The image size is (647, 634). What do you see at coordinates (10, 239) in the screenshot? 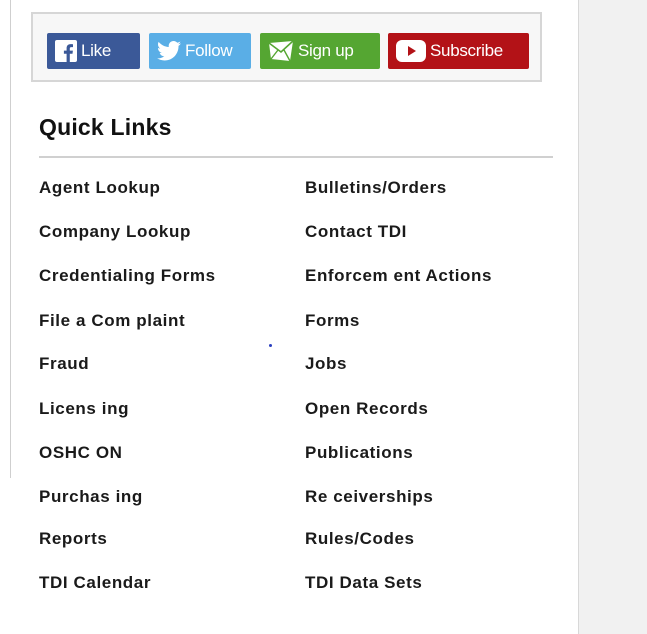
I see `left-divider` at bounding box center [10, 239].